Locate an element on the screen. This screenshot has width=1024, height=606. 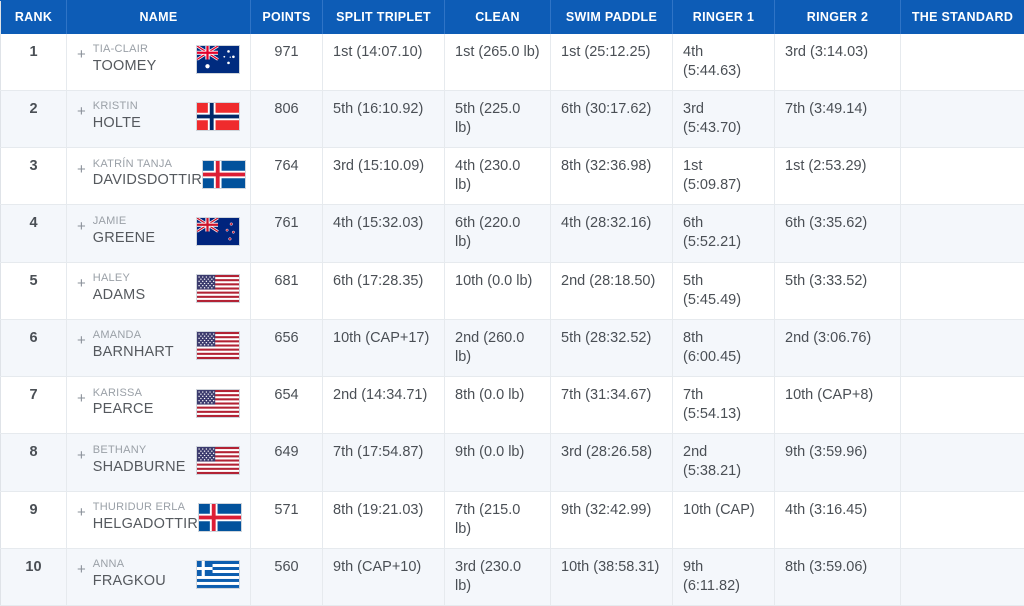
rank-value: 3 is located at coordinates (34, 176).